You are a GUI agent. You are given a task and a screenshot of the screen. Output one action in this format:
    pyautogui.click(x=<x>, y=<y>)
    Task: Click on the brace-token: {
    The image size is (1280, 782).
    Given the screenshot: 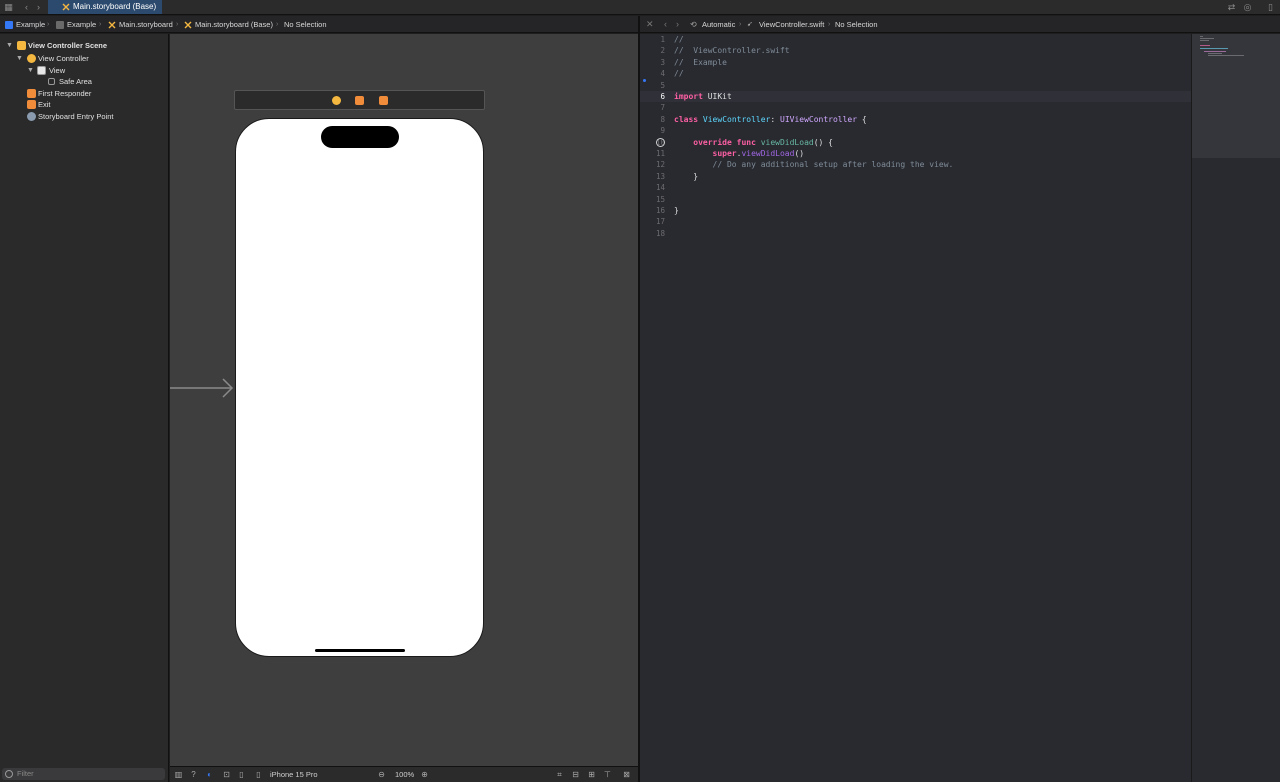 What is the action you would take?
    pyautogui.click(x=862, y=119)
    